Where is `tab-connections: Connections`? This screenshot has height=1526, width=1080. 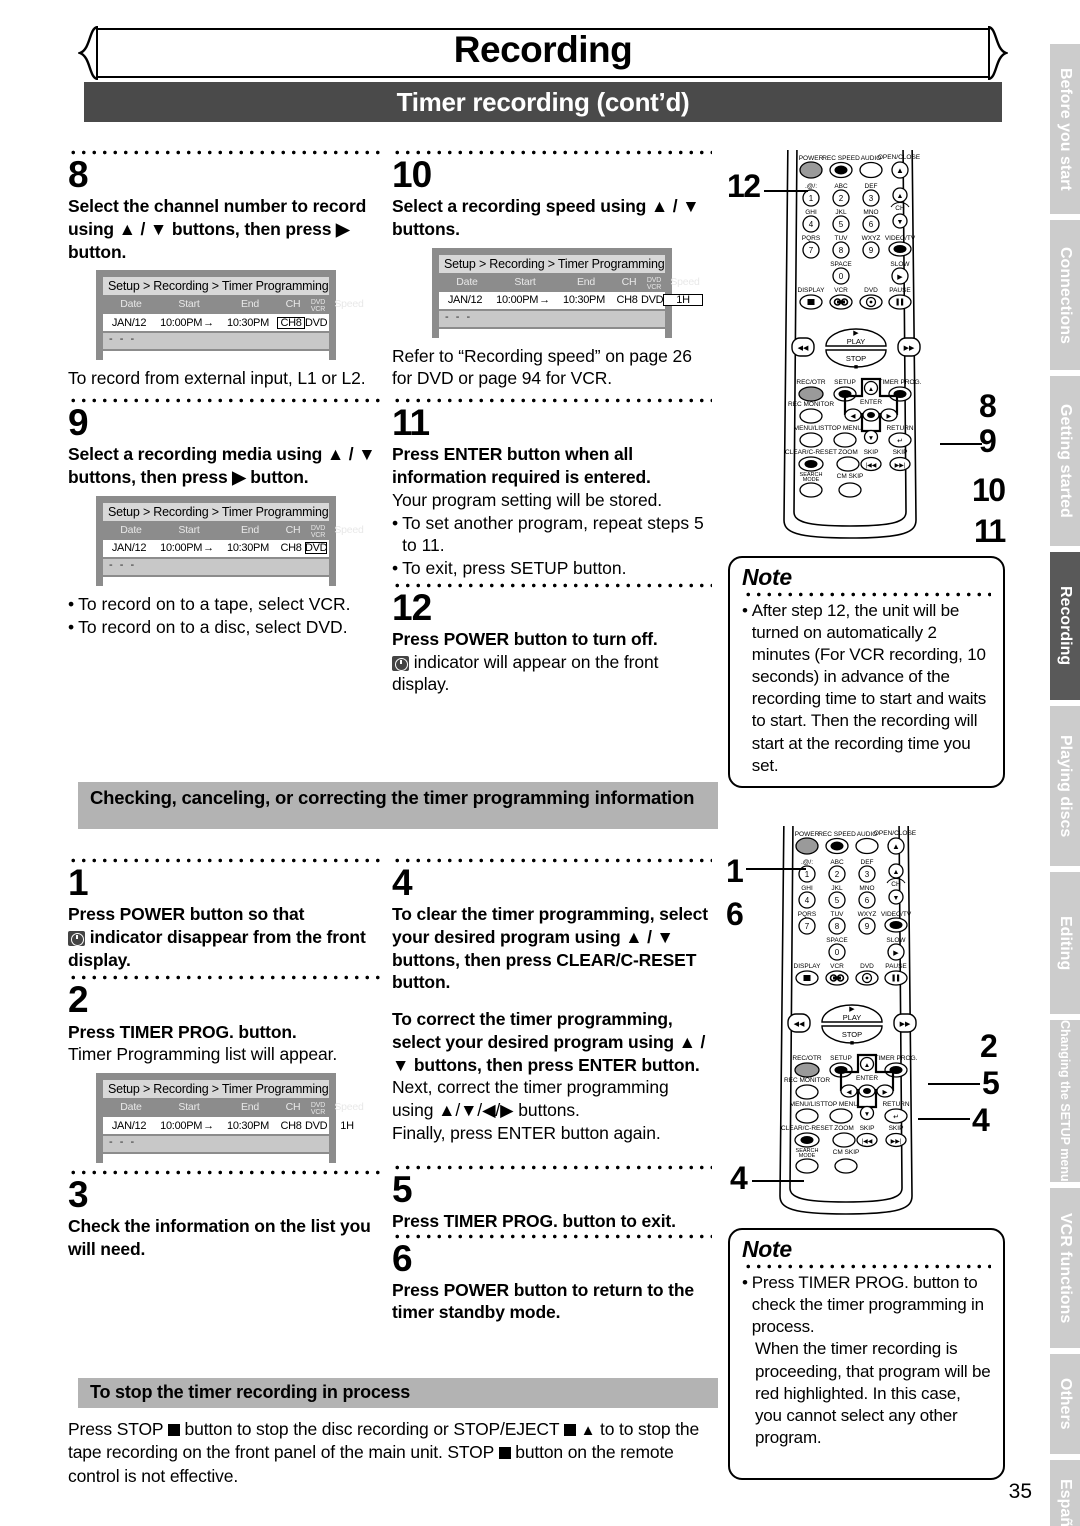
tab-connections: Connections is located at coordinates (1065, 295).